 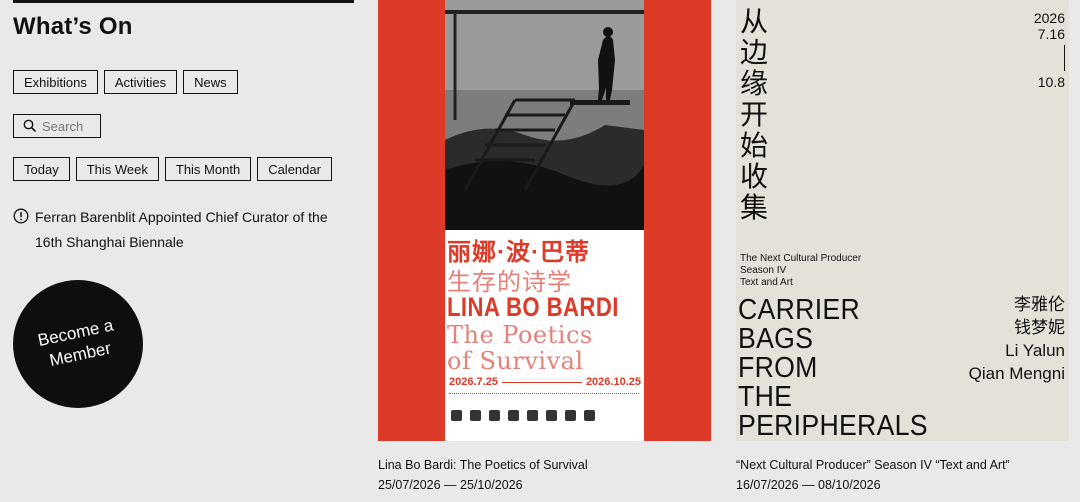 What do you see at coordinates (140, 82) in the screenshot?
I see `filter-activities-button: Activities` at bounding box center [140, 82].